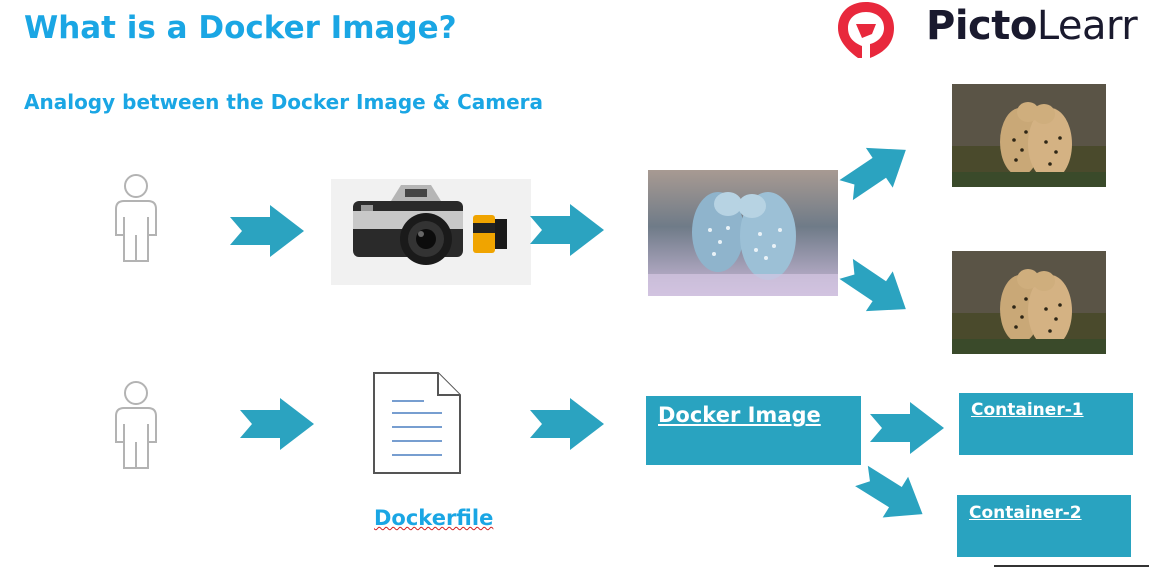  What do you see at coordinates (430, 225) in the screenshot?
I see `camera-icon` at bounding box center [430, 225].